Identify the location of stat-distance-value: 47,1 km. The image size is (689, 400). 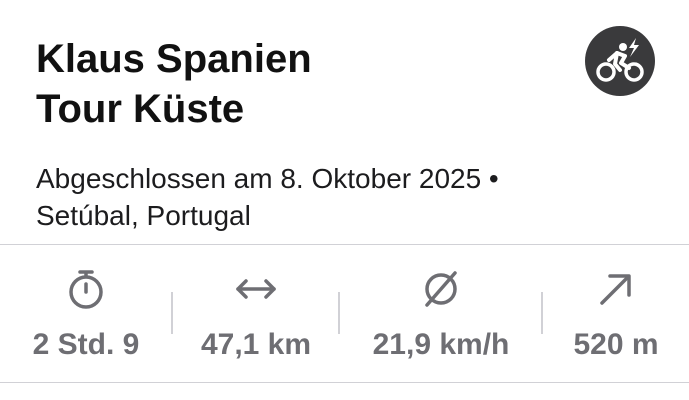
(256, 344).